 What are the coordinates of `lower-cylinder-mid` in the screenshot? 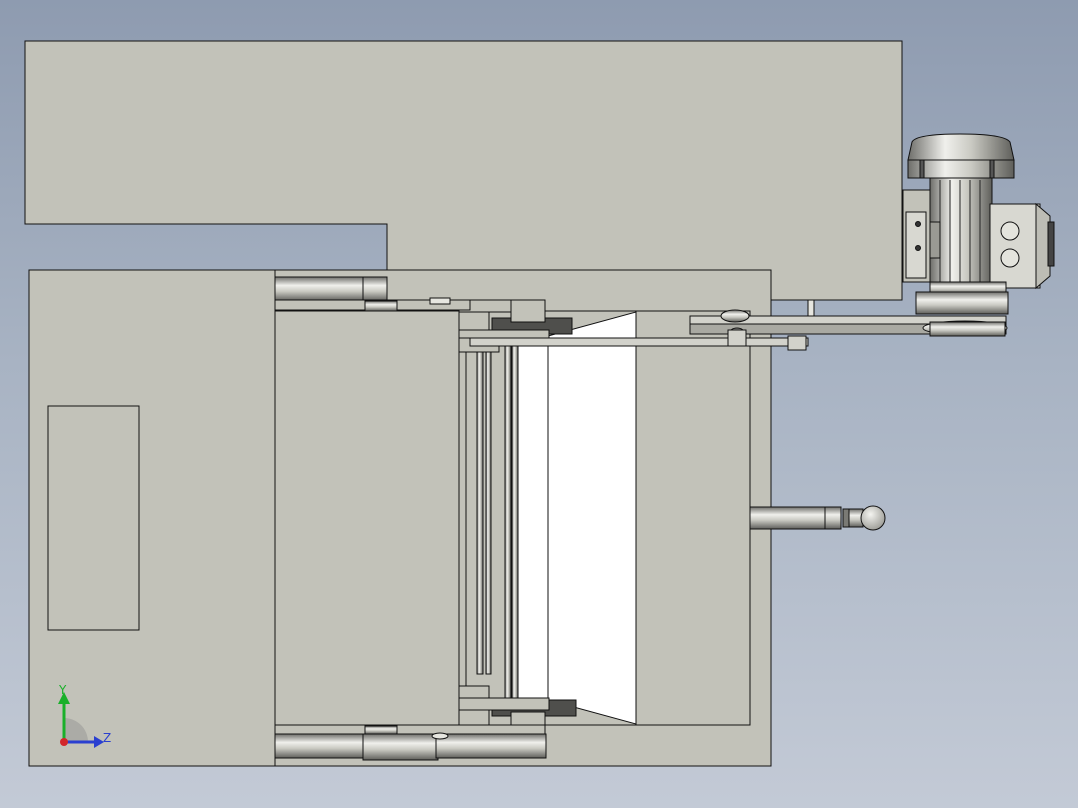 It's located at (400, 747).